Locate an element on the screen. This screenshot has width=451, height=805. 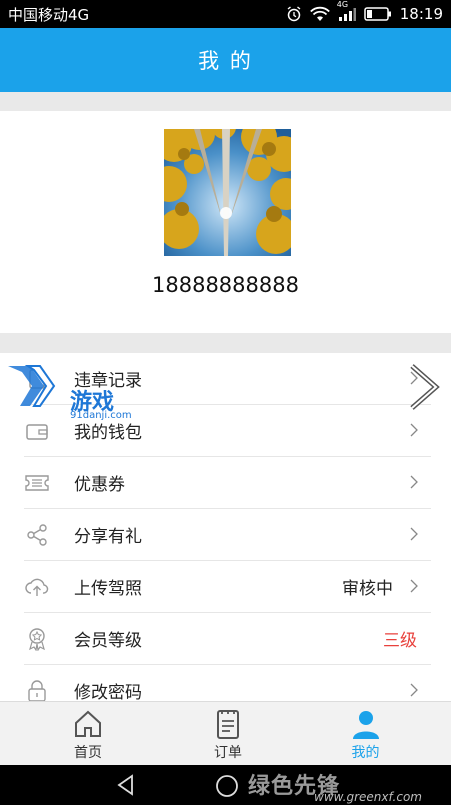
alarm-icon is located at coordinates (294, 14).